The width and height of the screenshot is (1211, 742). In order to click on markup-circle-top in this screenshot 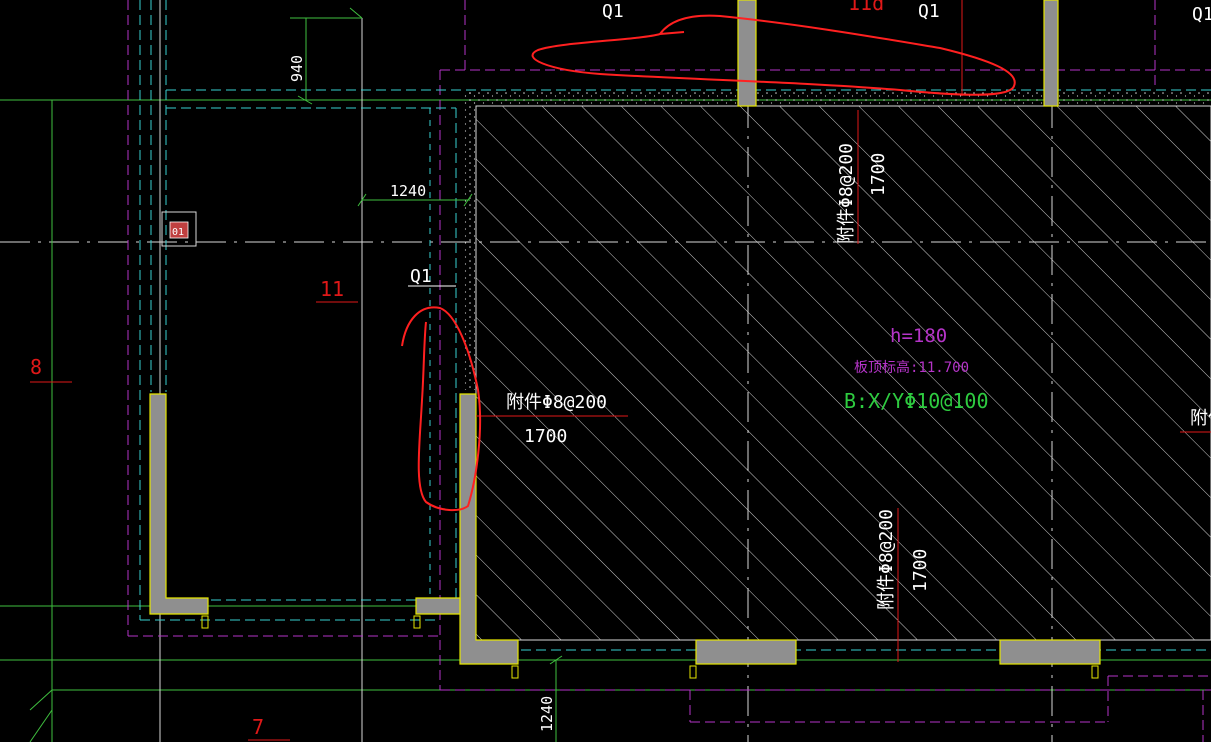, I will do `click(773, 55)`.